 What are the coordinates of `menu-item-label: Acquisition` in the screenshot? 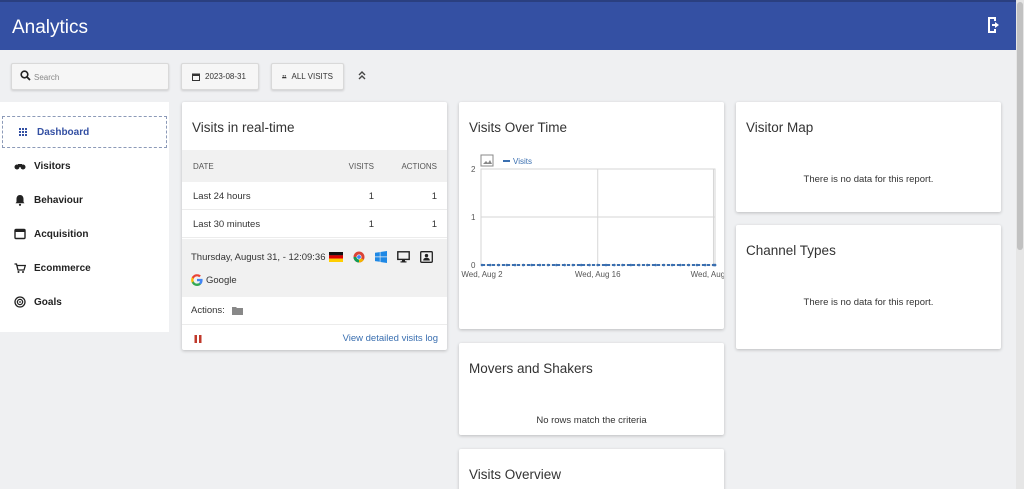 It's located at (61, 234).